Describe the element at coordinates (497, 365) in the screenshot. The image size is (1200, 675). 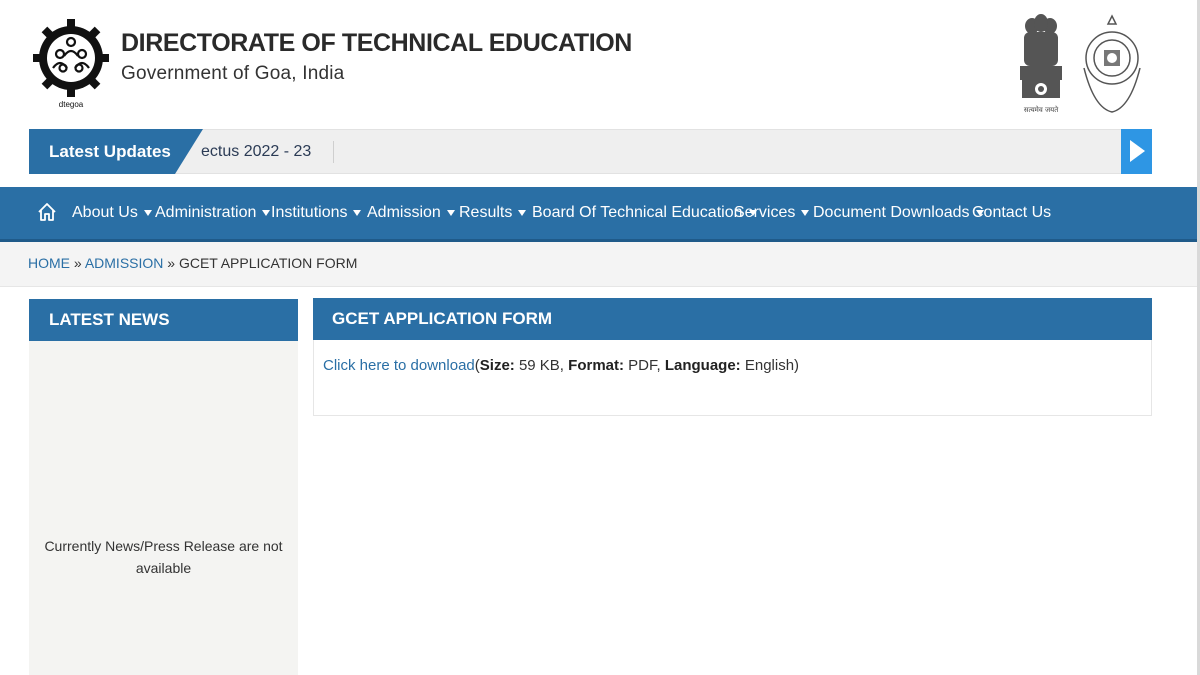
I see `size-label: Size:` at that location.